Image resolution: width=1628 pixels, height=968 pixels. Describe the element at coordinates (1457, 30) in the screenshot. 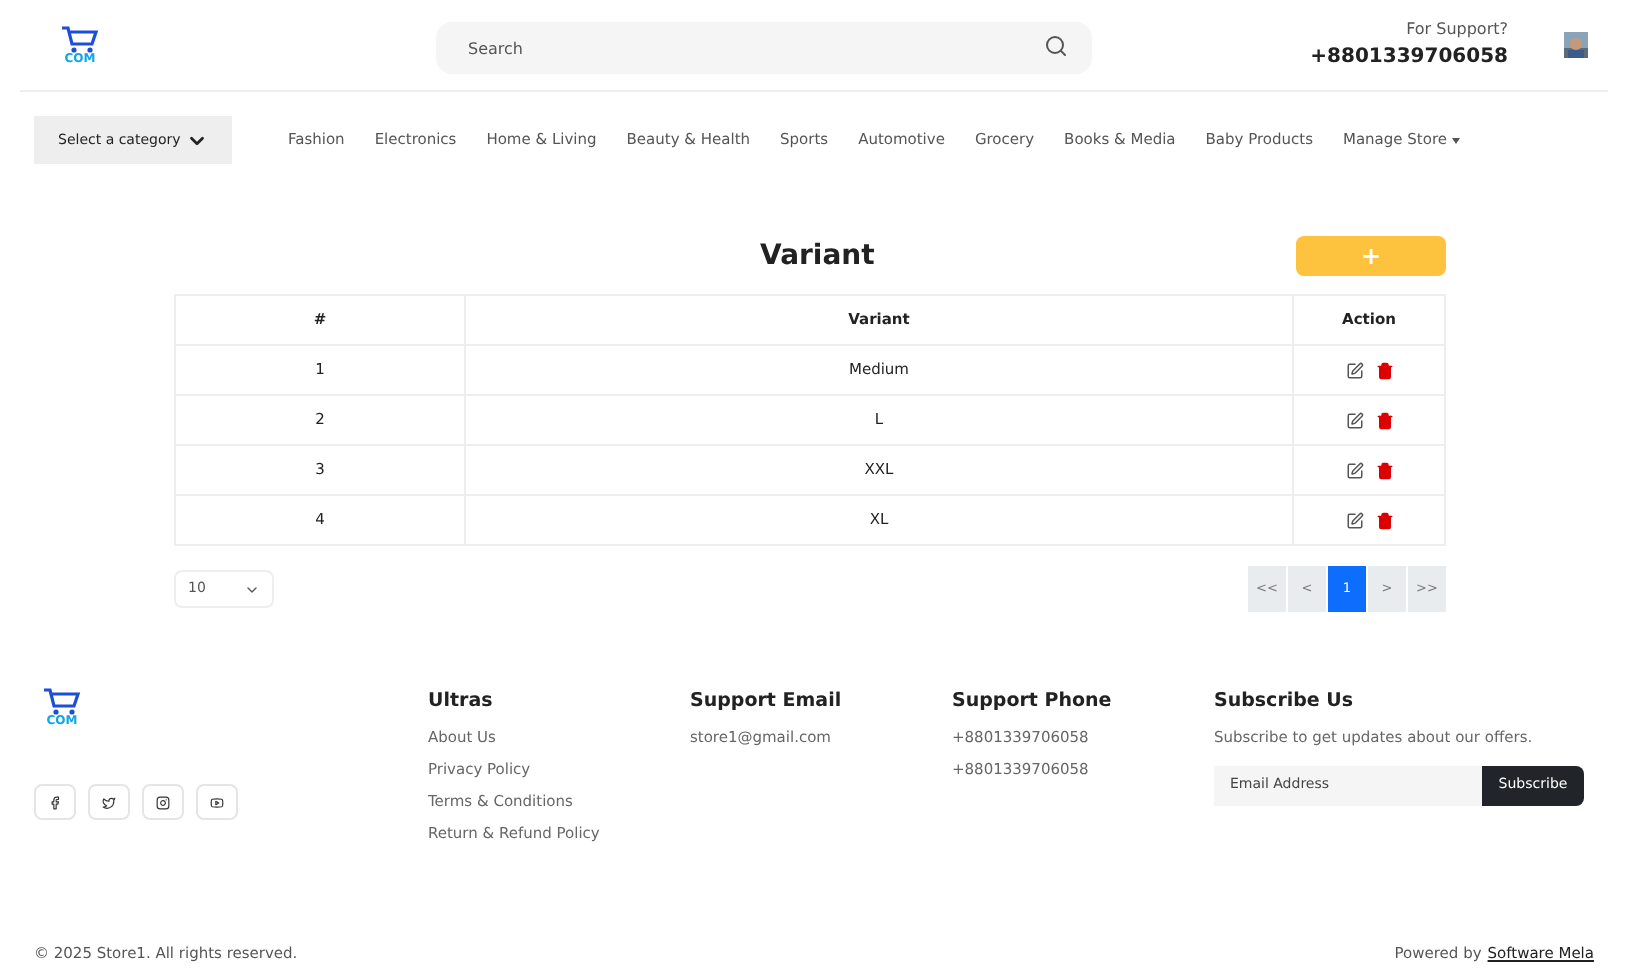

I see `support-label: For Support?` at that location.